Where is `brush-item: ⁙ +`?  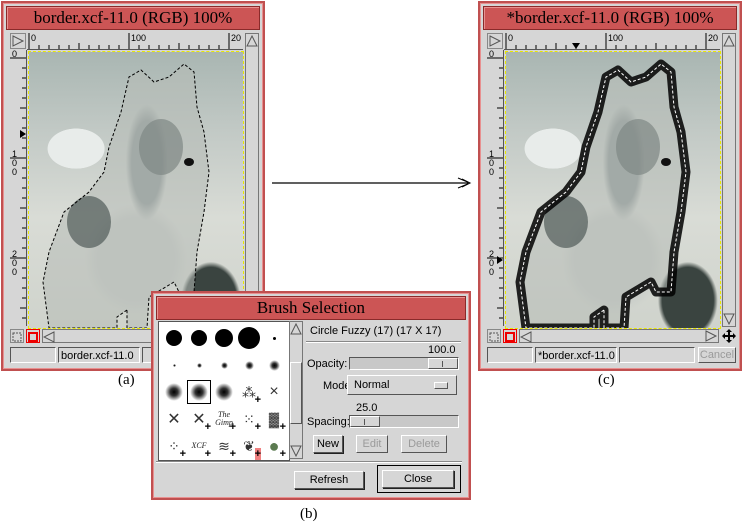
brush-item: ⁙ + is located at coordinates (249, 420).